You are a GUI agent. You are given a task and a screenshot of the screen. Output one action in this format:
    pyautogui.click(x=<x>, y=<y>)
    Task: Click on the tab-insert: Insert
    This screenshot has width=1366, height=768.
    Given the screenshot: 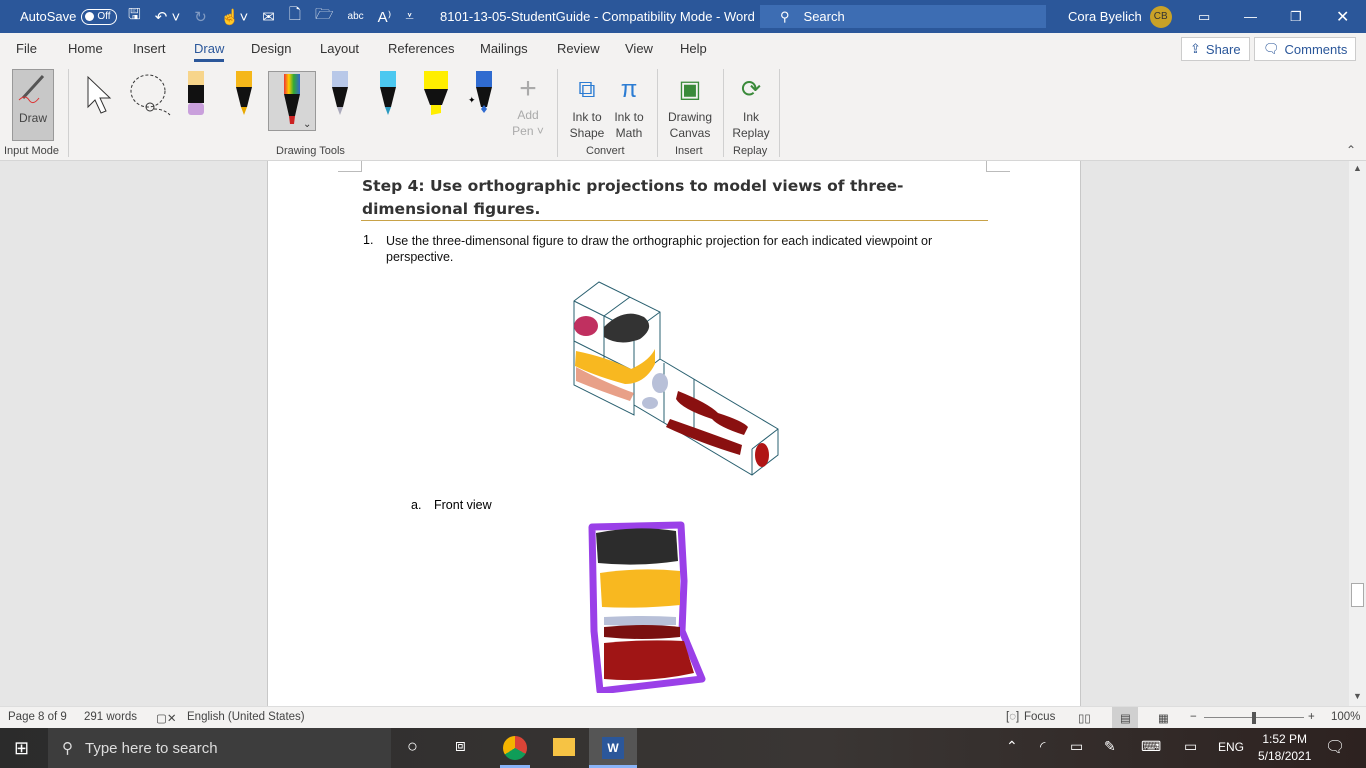 What is the action you would take?
    pyautogui.click(x=149, y=48)
    